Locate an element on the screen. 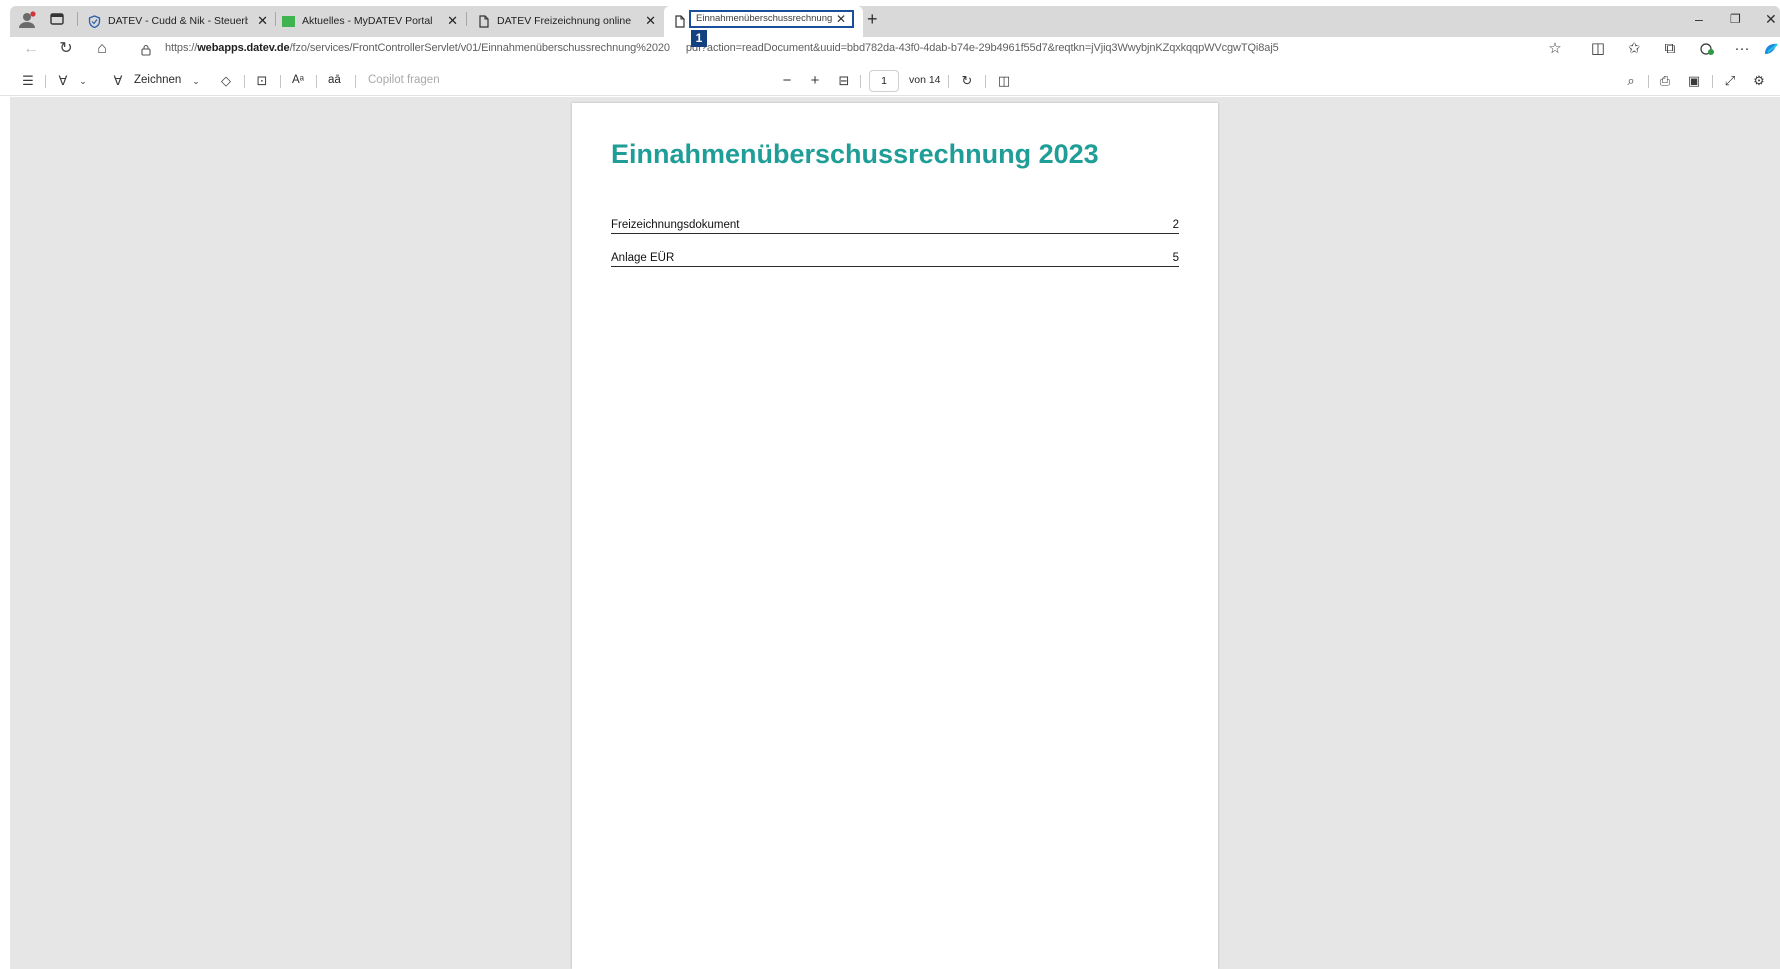 This screenshot has height=969, width=1780. document-title: Einnahmenüberschussrechnung 2023 is located at coordinates (855, 154).